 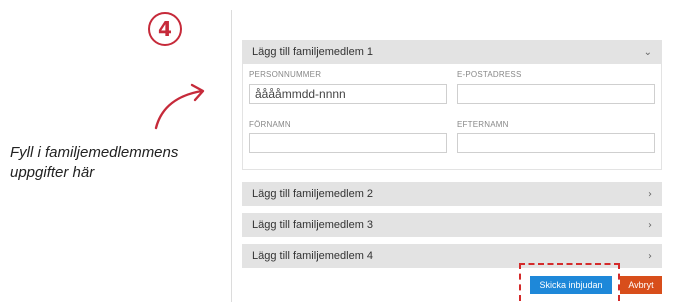 I want to click on accordion-label: Lägg till familjemedlem 2, so click(x=313, y=194).